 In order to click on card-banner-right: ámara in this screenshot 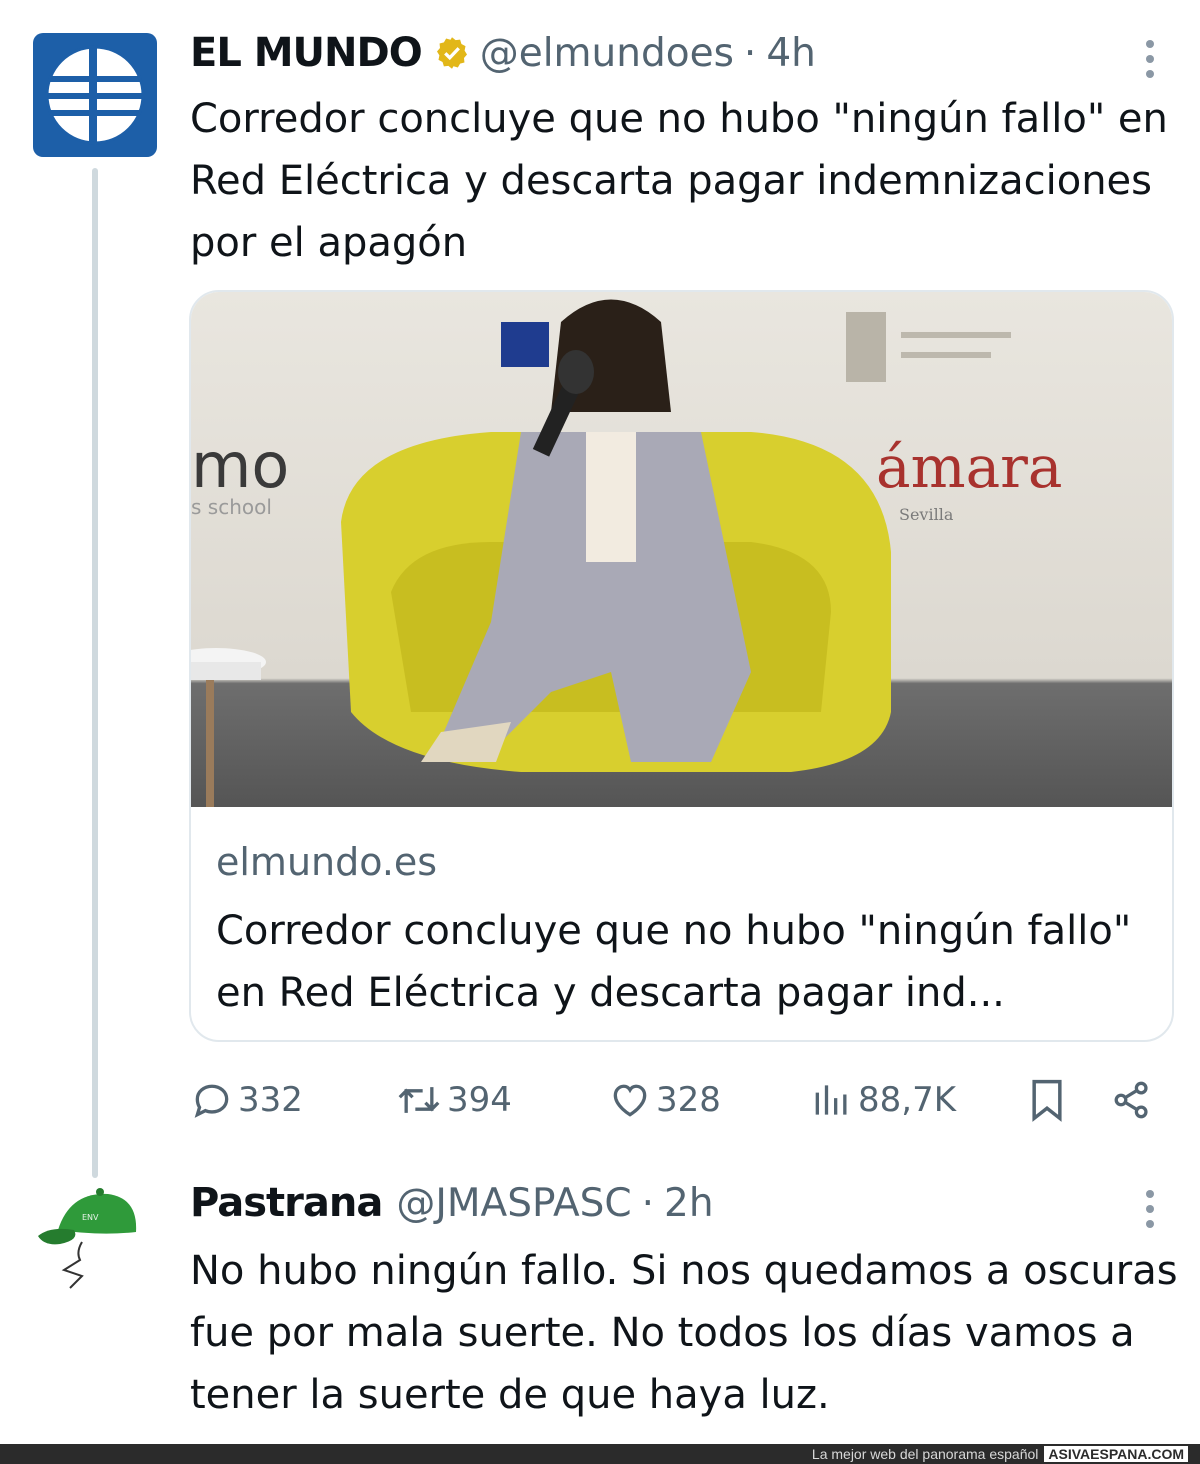, I will do `click(969, 467)`.